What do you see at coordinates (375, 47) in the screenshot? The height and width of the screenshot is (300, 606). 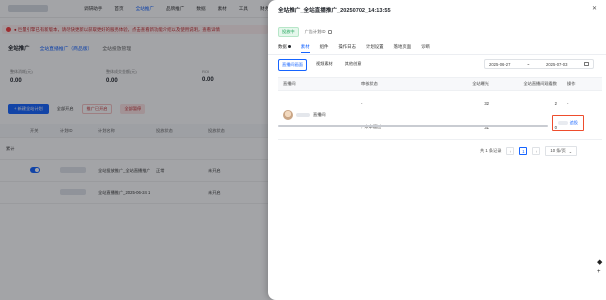 I see `tab-settings: 计划设置` at bounding box center [375, 47].